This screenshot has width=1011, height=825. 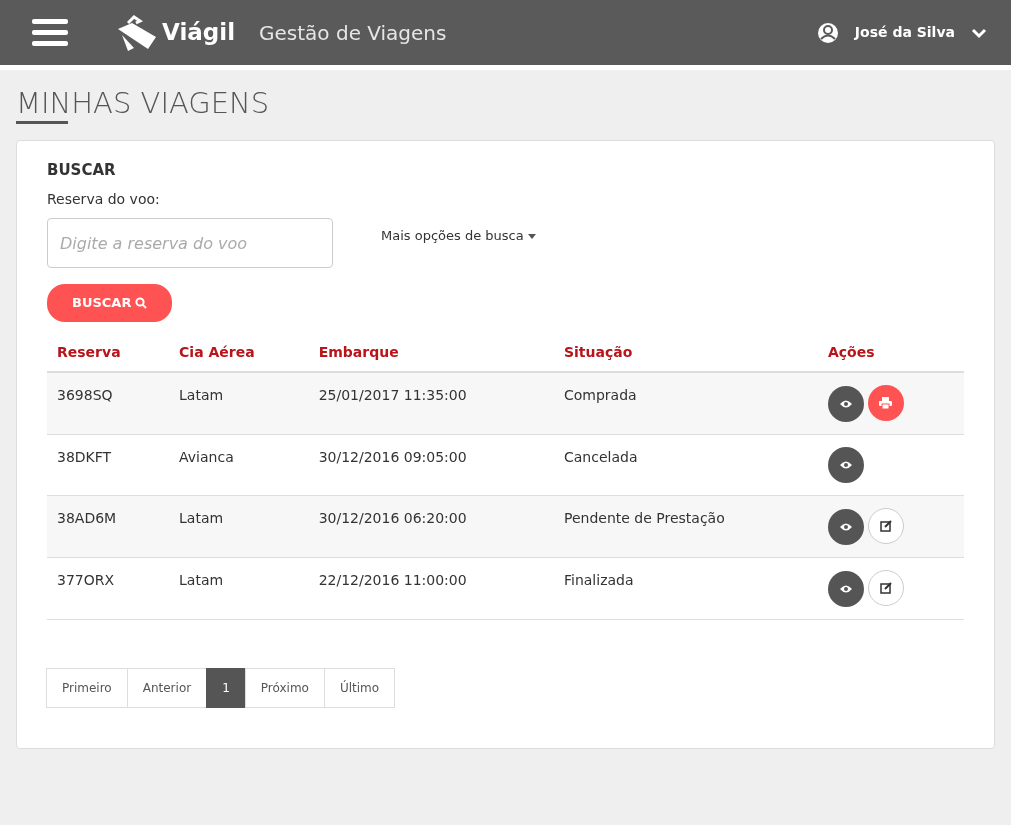 What do you see at coordinates (108, 403) in the screenshot?
I see `table-cell: 3698SQ` at bounding box center [108, 403].